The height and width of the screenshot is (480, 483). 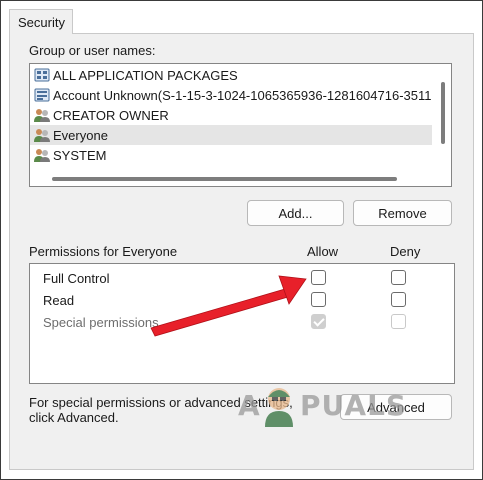 I want to click on read-allow-checkbox, so click(x=318, y=299).